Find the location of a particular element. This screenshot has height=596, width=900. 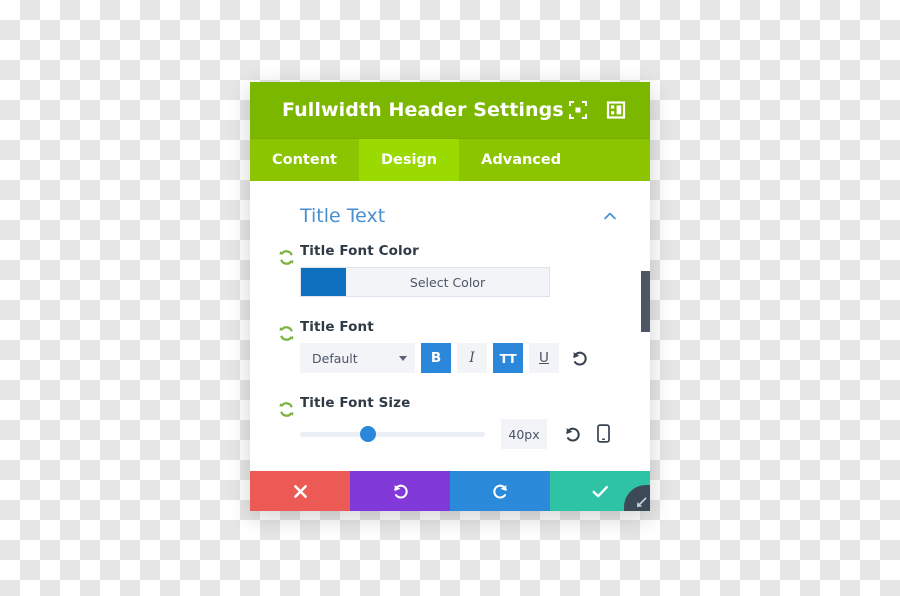

font-size-icons is located at coordinates (587, 434).